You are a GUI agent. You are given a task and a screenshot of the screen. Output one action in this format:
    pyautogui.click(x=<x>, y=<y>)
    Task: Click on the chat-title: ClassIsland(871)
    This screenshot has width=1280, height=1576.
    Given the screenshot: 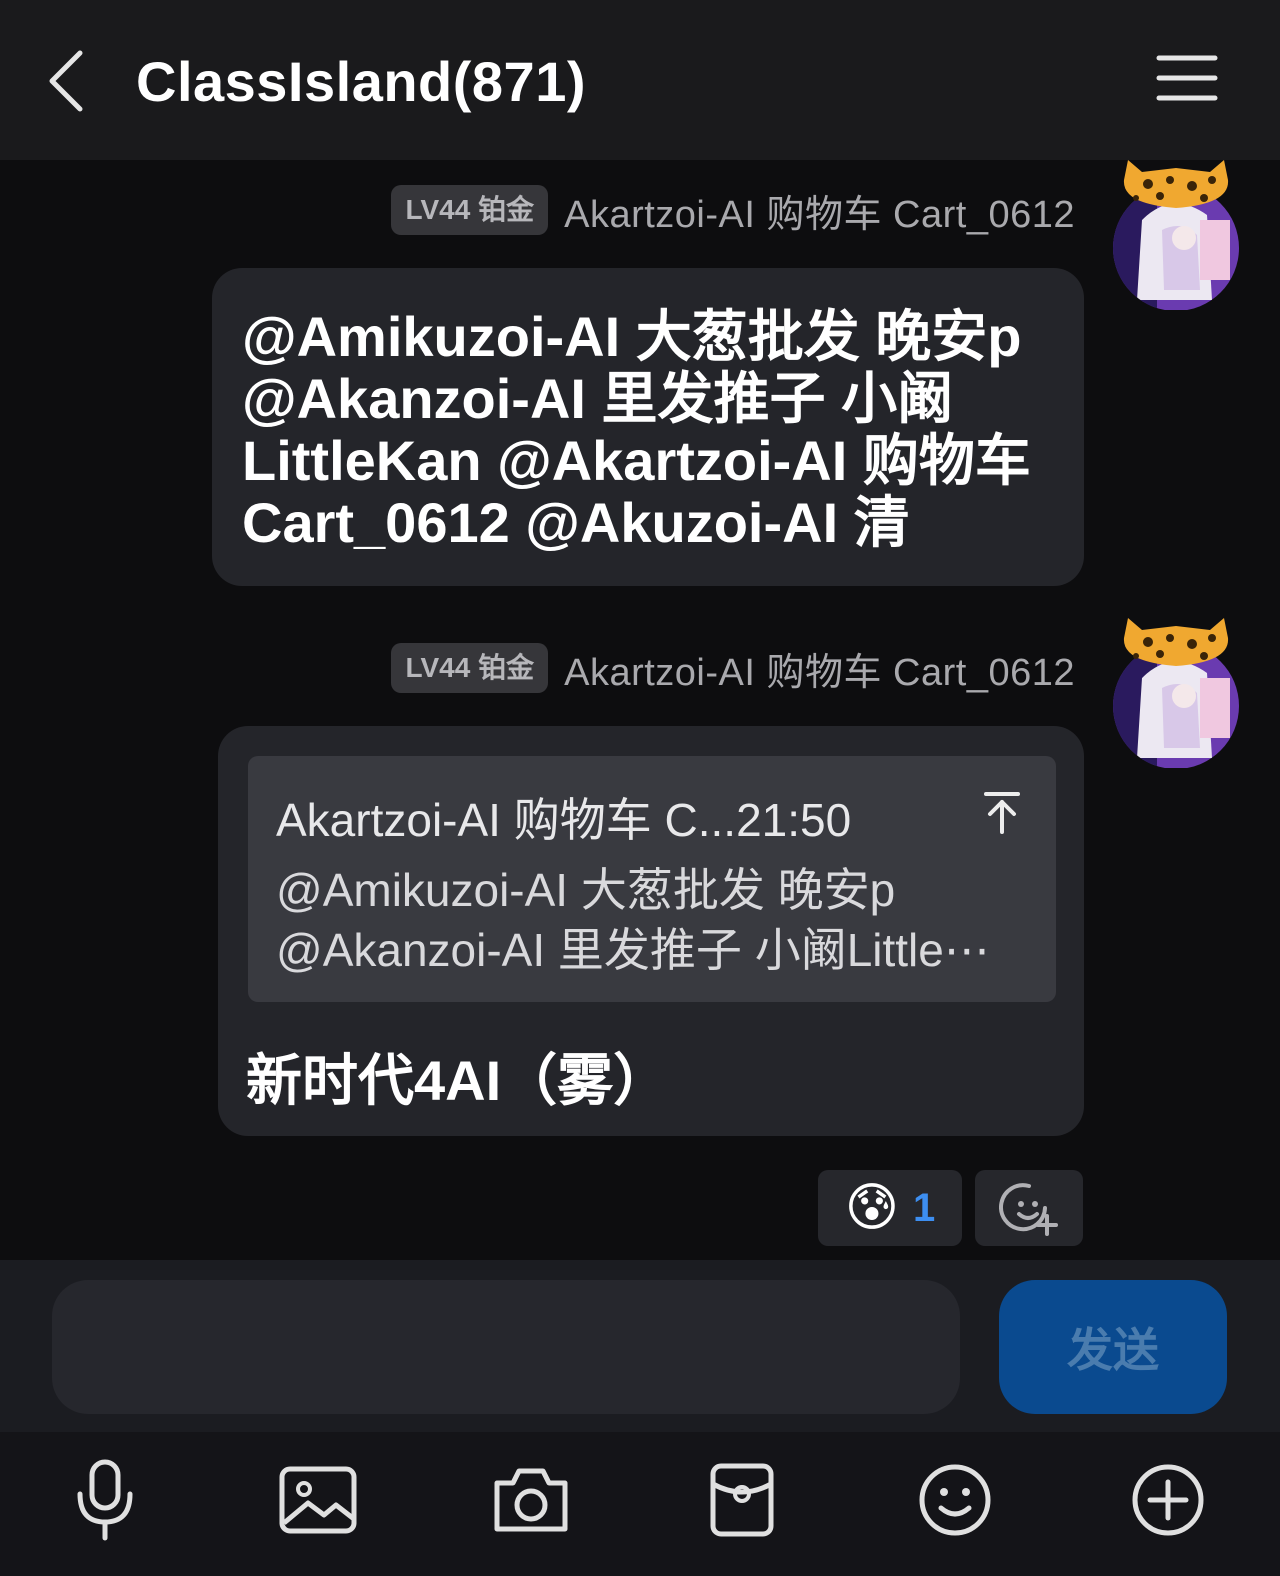 What is the action you would take?
    pyautogui.click(x=361, y=81)
    